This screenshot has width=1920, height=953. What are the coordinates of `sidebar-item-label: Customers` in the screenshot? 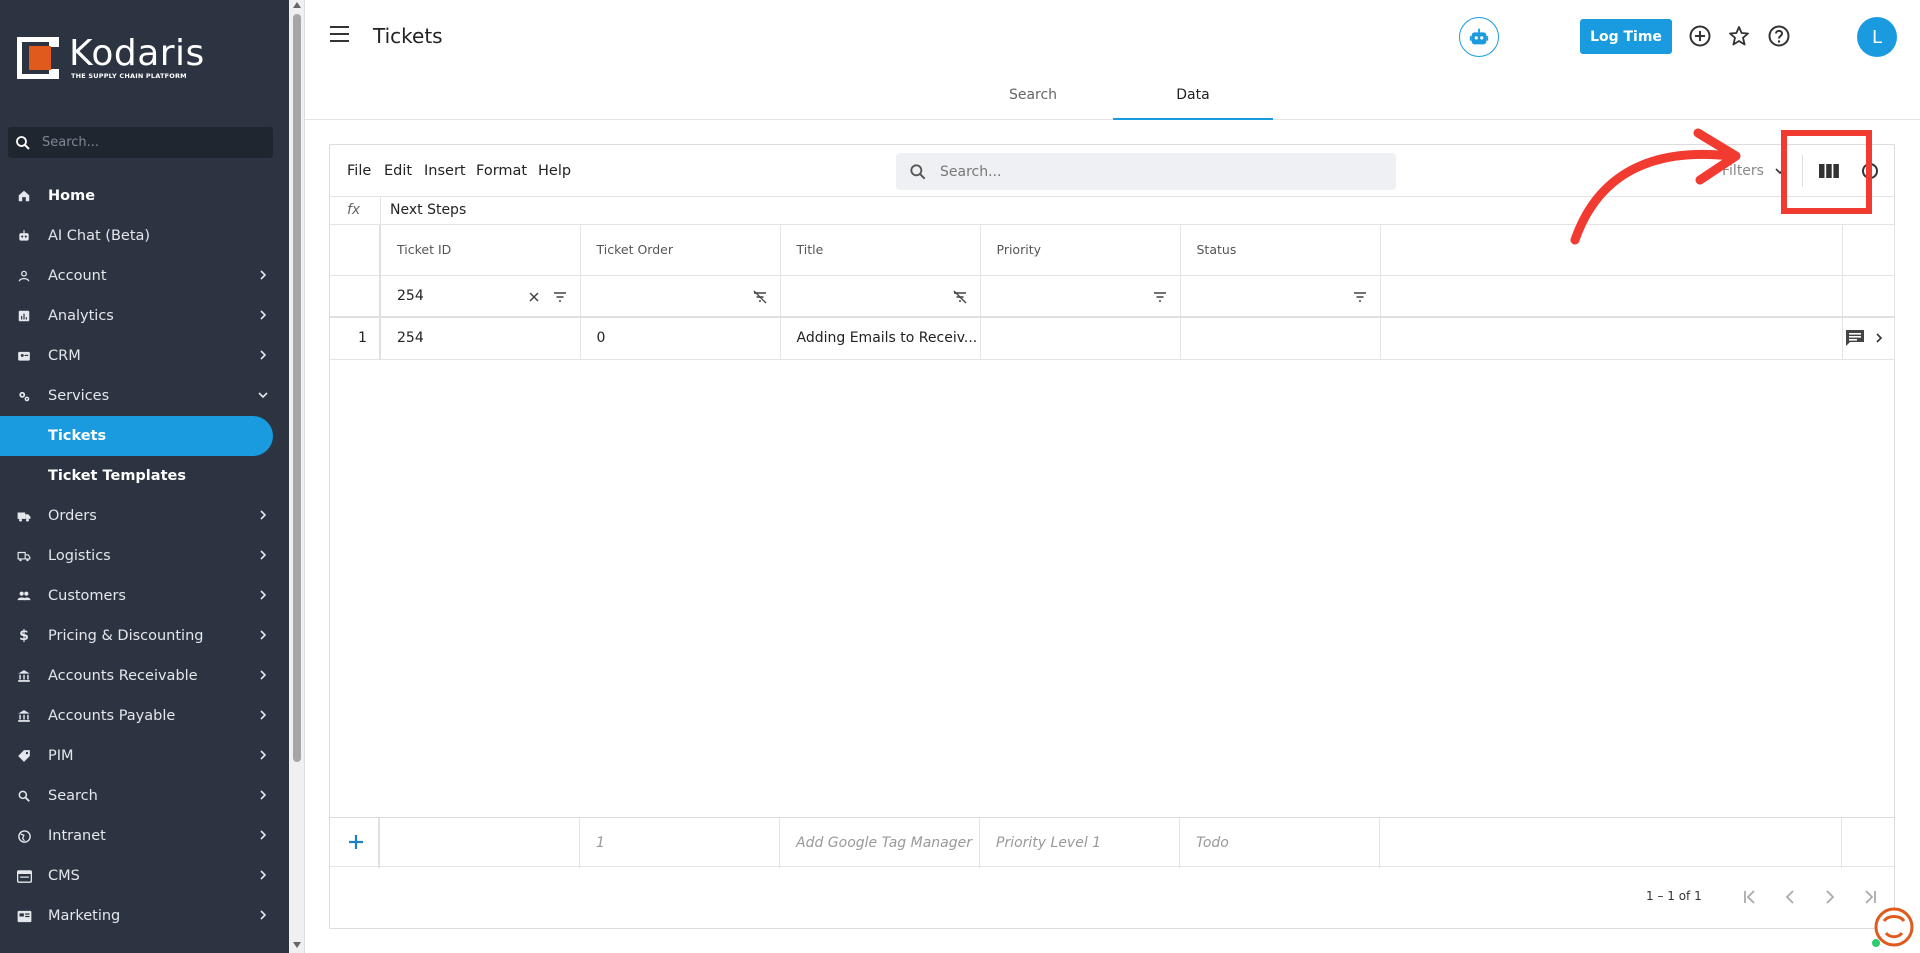 It's located at (87, 596).